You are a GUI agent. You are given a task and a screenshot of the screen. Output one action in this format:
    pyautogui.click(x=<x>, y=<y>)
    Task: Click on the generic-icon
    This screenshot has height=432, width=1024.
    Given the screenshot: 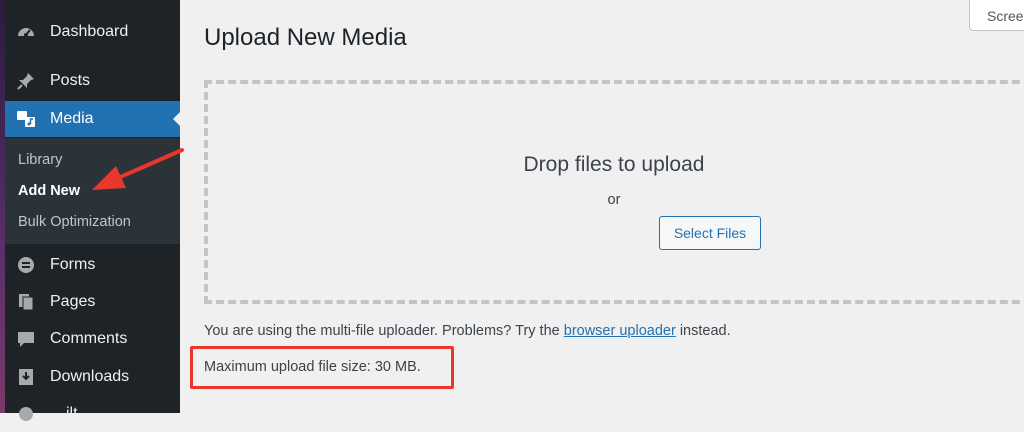 What is the action you would take?
    pyautogui.click(x=26, y=414)
    